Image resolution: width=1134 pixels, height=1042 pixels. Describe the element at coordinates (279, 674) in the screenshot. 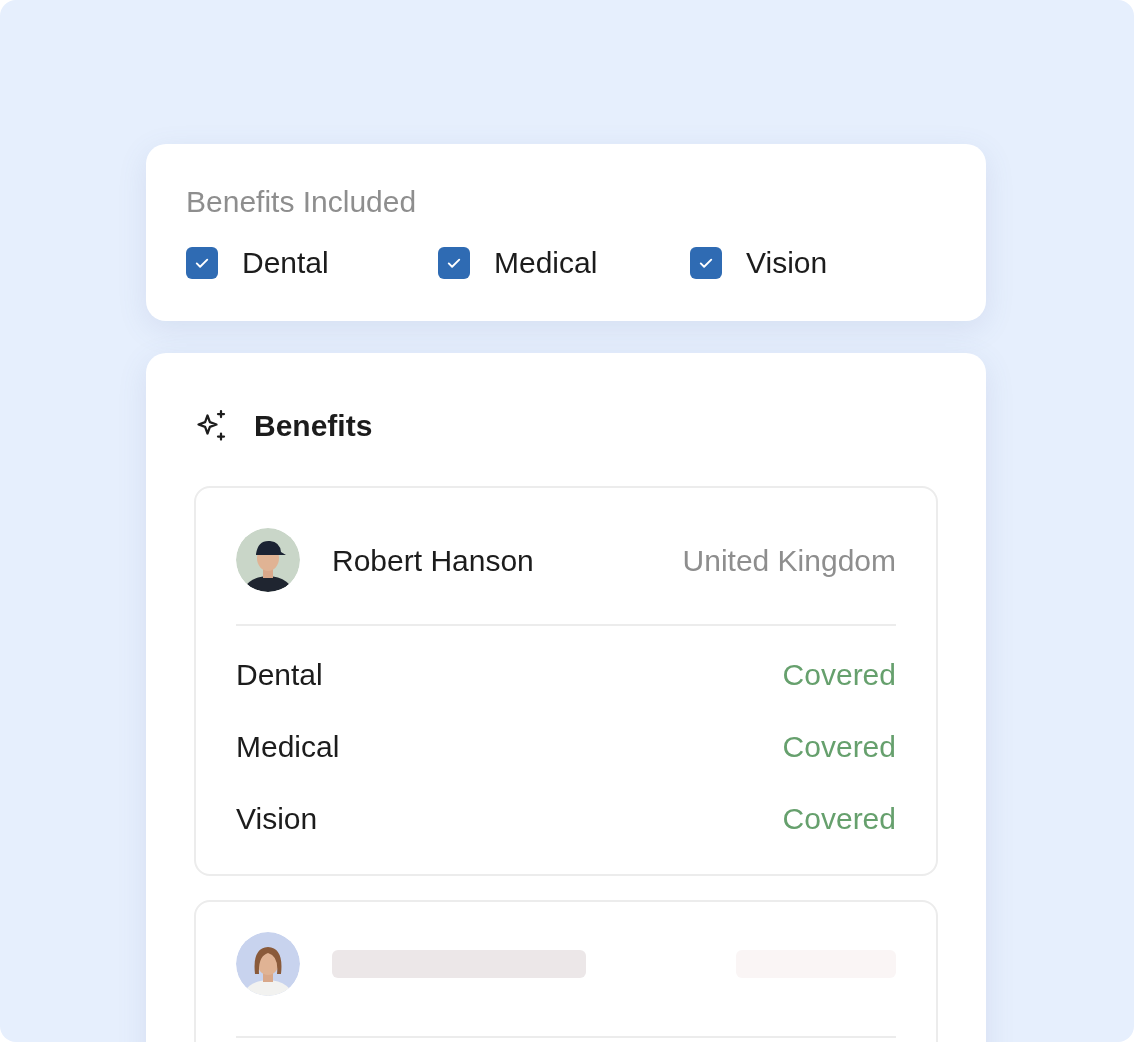

I see `benefit-name: Dental` at that location.